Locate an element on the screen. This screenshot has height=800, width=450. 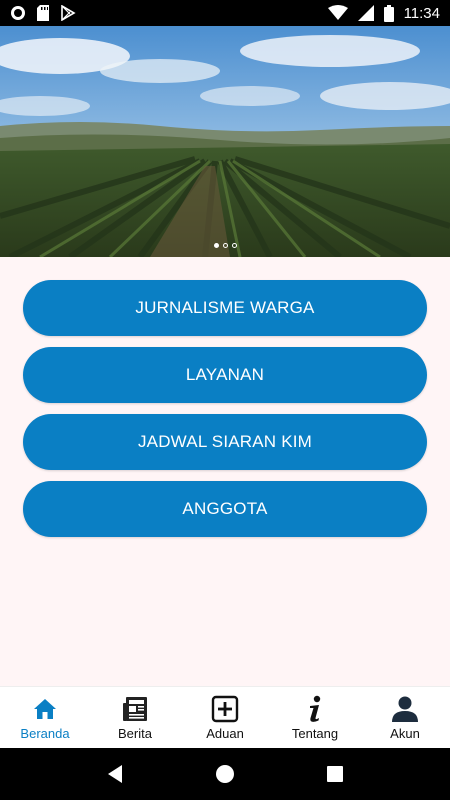
nav-label: Tentang is located at coordinates (315, 733).